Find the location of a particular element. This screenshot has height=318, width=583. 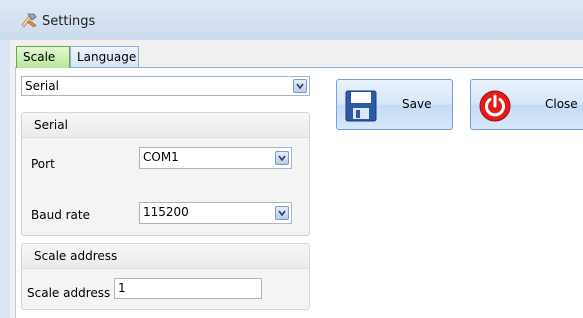

settings-app-icon is located at coordinates (29, 20).